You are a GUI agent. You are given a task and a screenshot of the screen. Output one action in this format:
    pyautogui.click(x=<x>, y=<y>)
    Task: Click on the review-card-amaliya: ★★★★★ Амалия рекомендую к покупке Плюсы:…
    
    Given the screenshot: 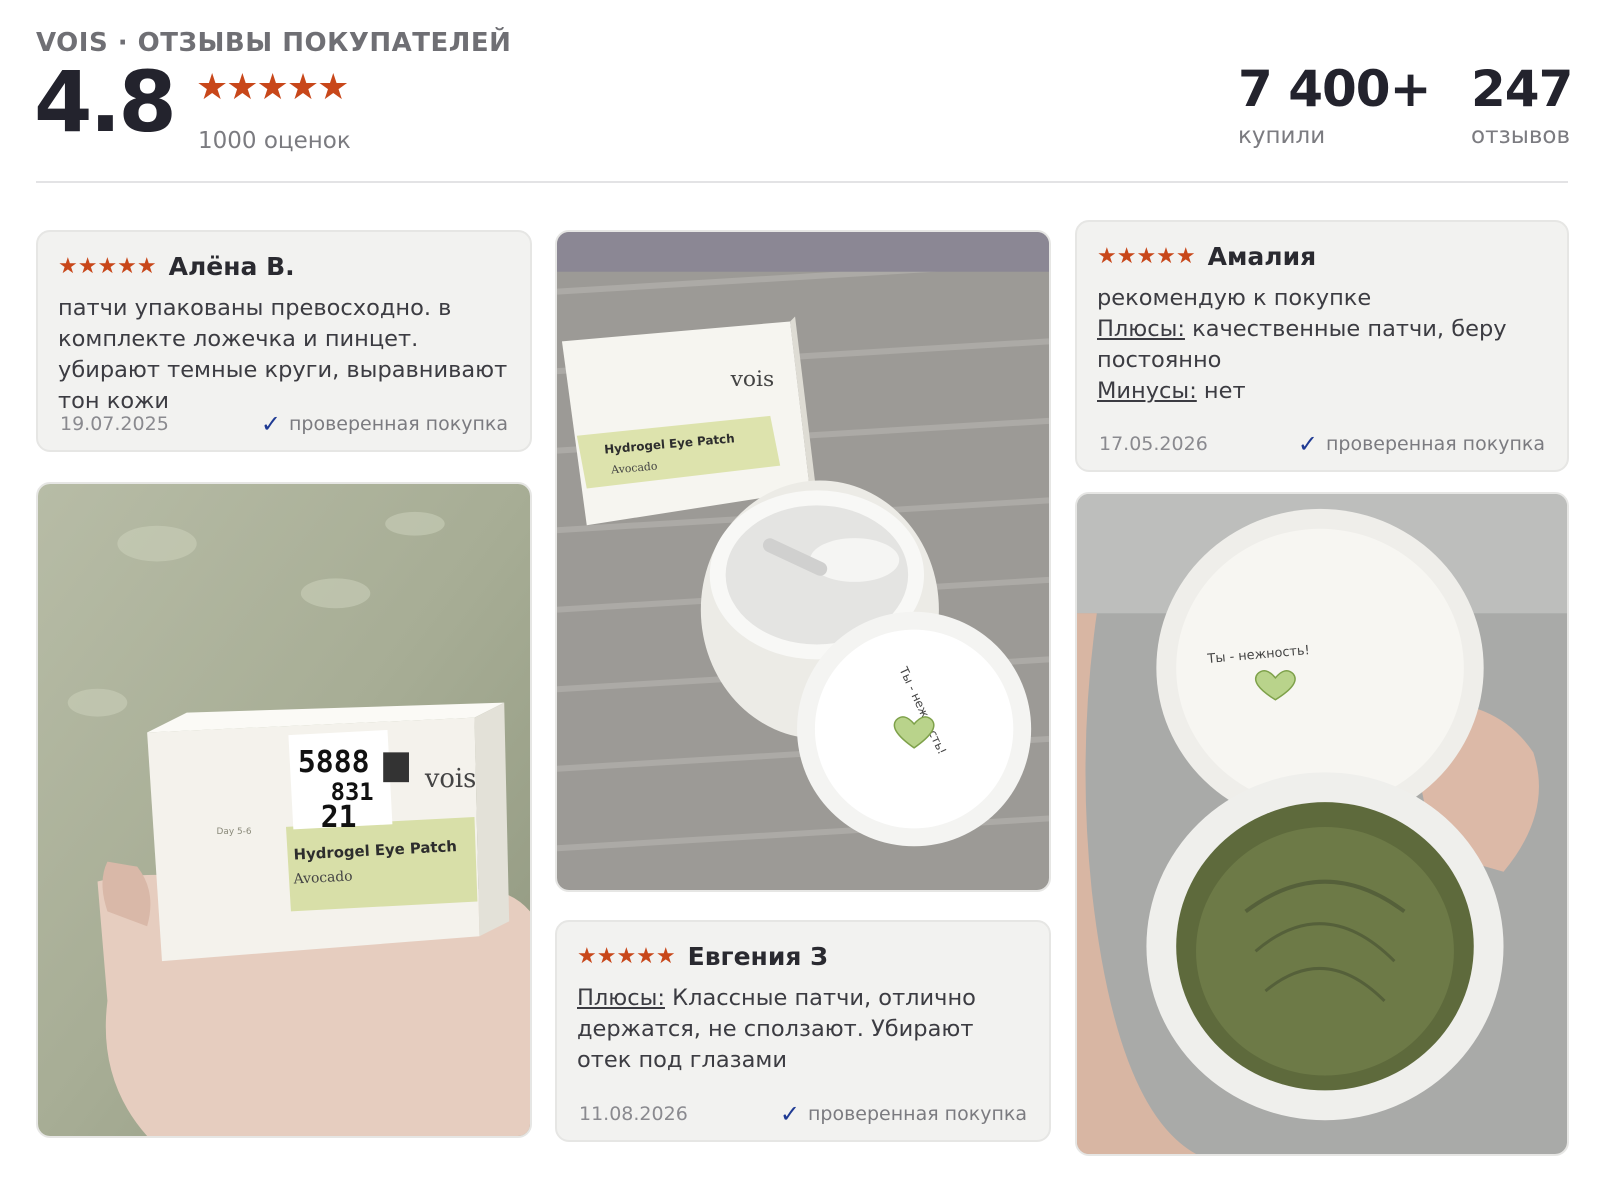 What is the action you would take?
    pyautogui.click(x=1322, y=346)
    